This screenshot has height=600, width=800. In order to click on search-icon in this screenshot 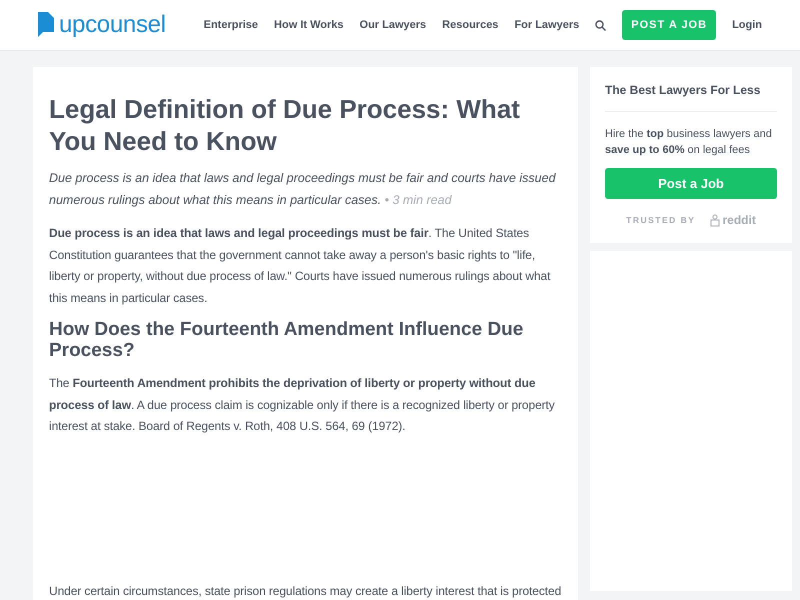, I will do `click(600, 25)`.